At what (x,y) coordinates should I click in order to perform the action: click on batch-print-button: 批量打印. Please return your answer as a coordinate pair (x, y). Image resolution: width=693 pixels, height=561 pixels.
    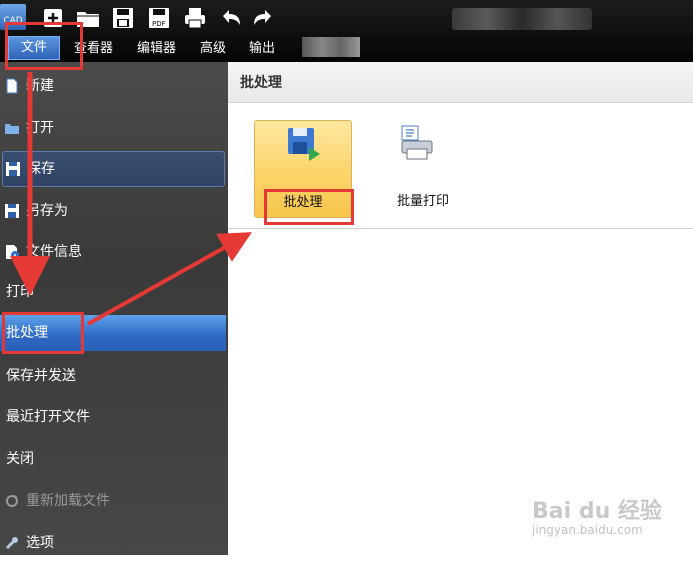
    Looking at the image, I should click on (423, 168).